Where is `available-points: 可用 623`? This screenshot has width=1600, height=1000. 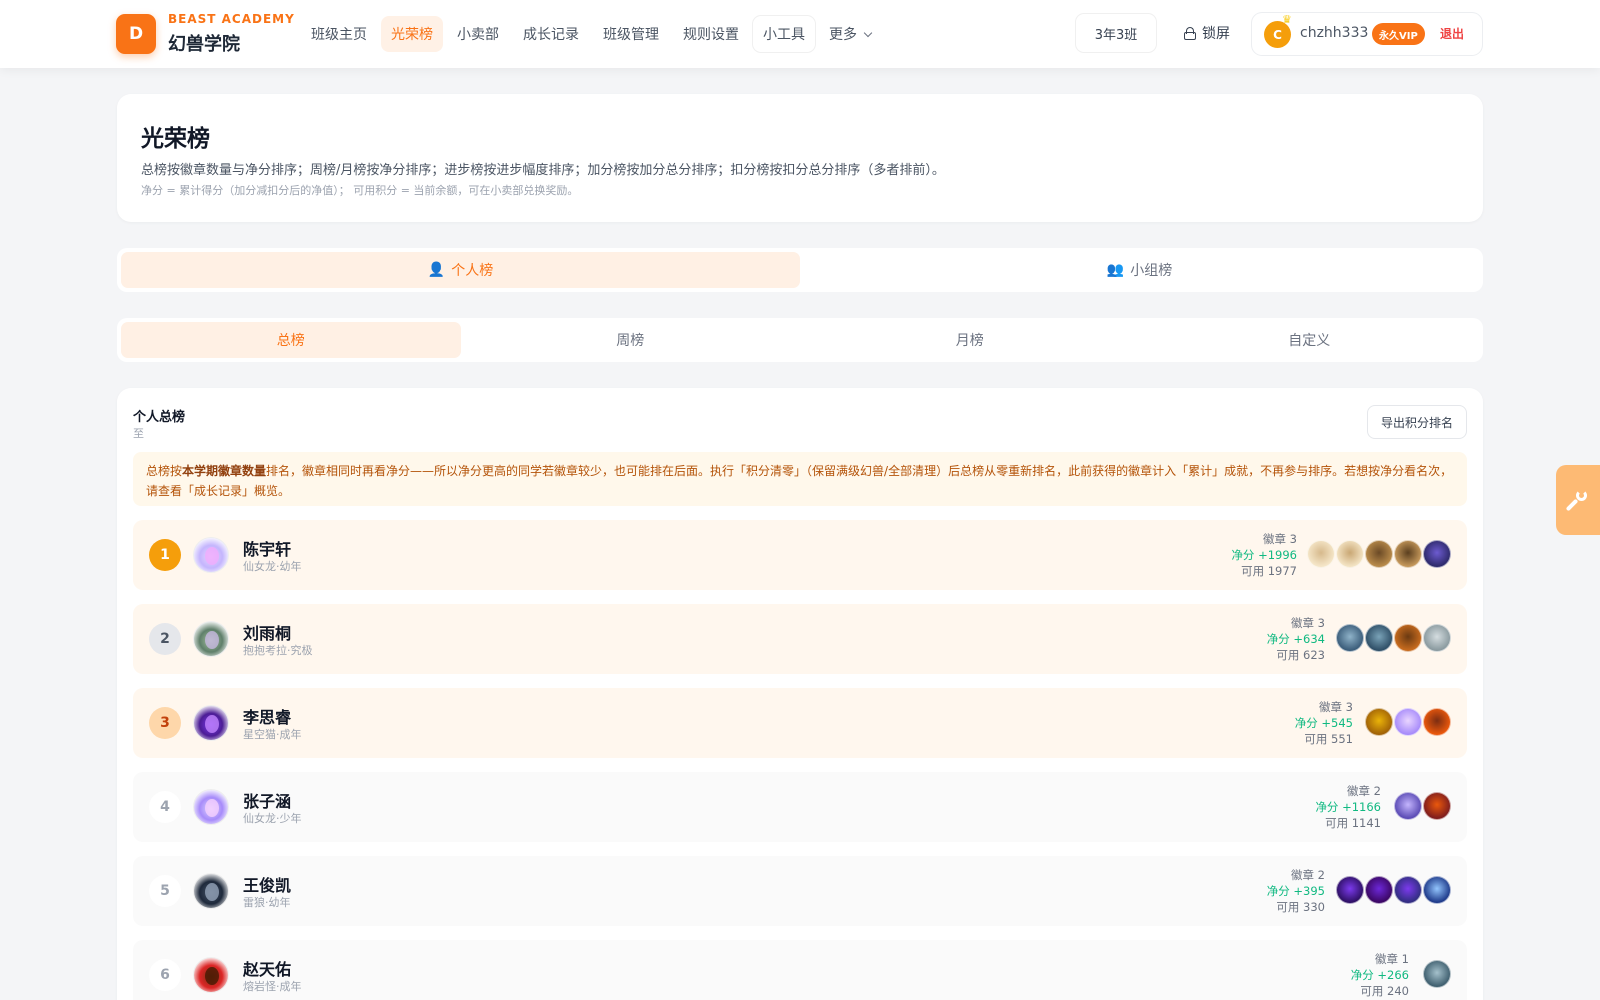 available-points: 可用 623 is located at coordinates (1300, 655).